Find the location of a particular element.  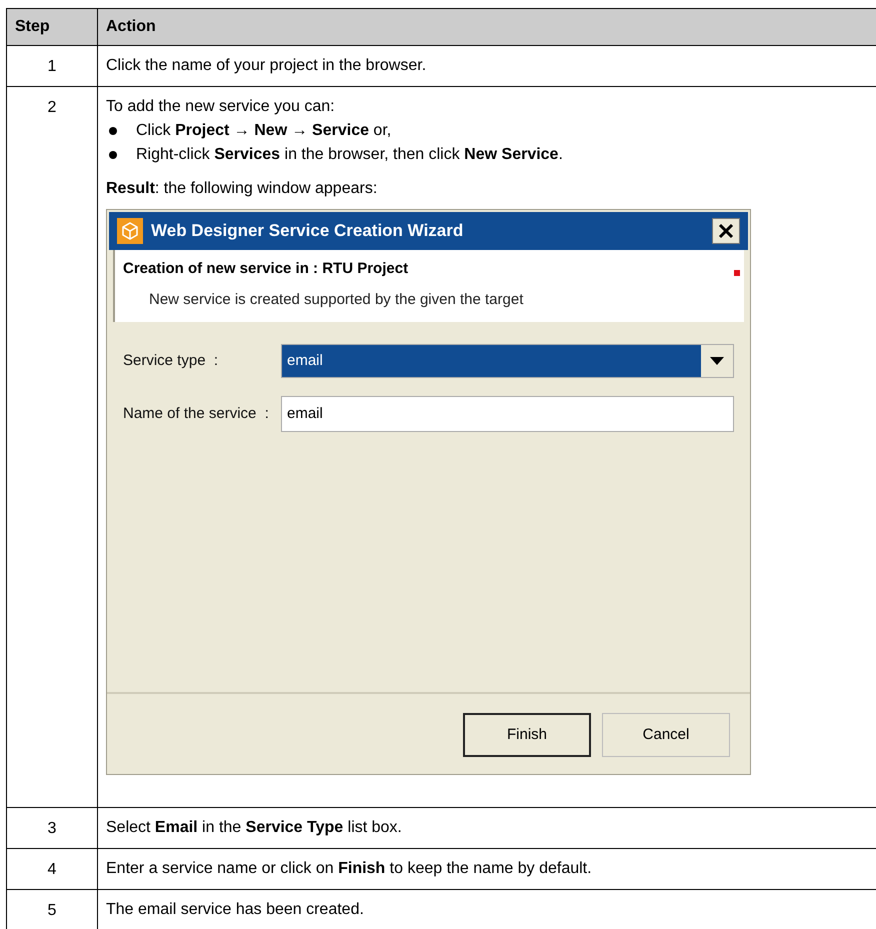

step-number: 4 is located at coordinates (52, 870).